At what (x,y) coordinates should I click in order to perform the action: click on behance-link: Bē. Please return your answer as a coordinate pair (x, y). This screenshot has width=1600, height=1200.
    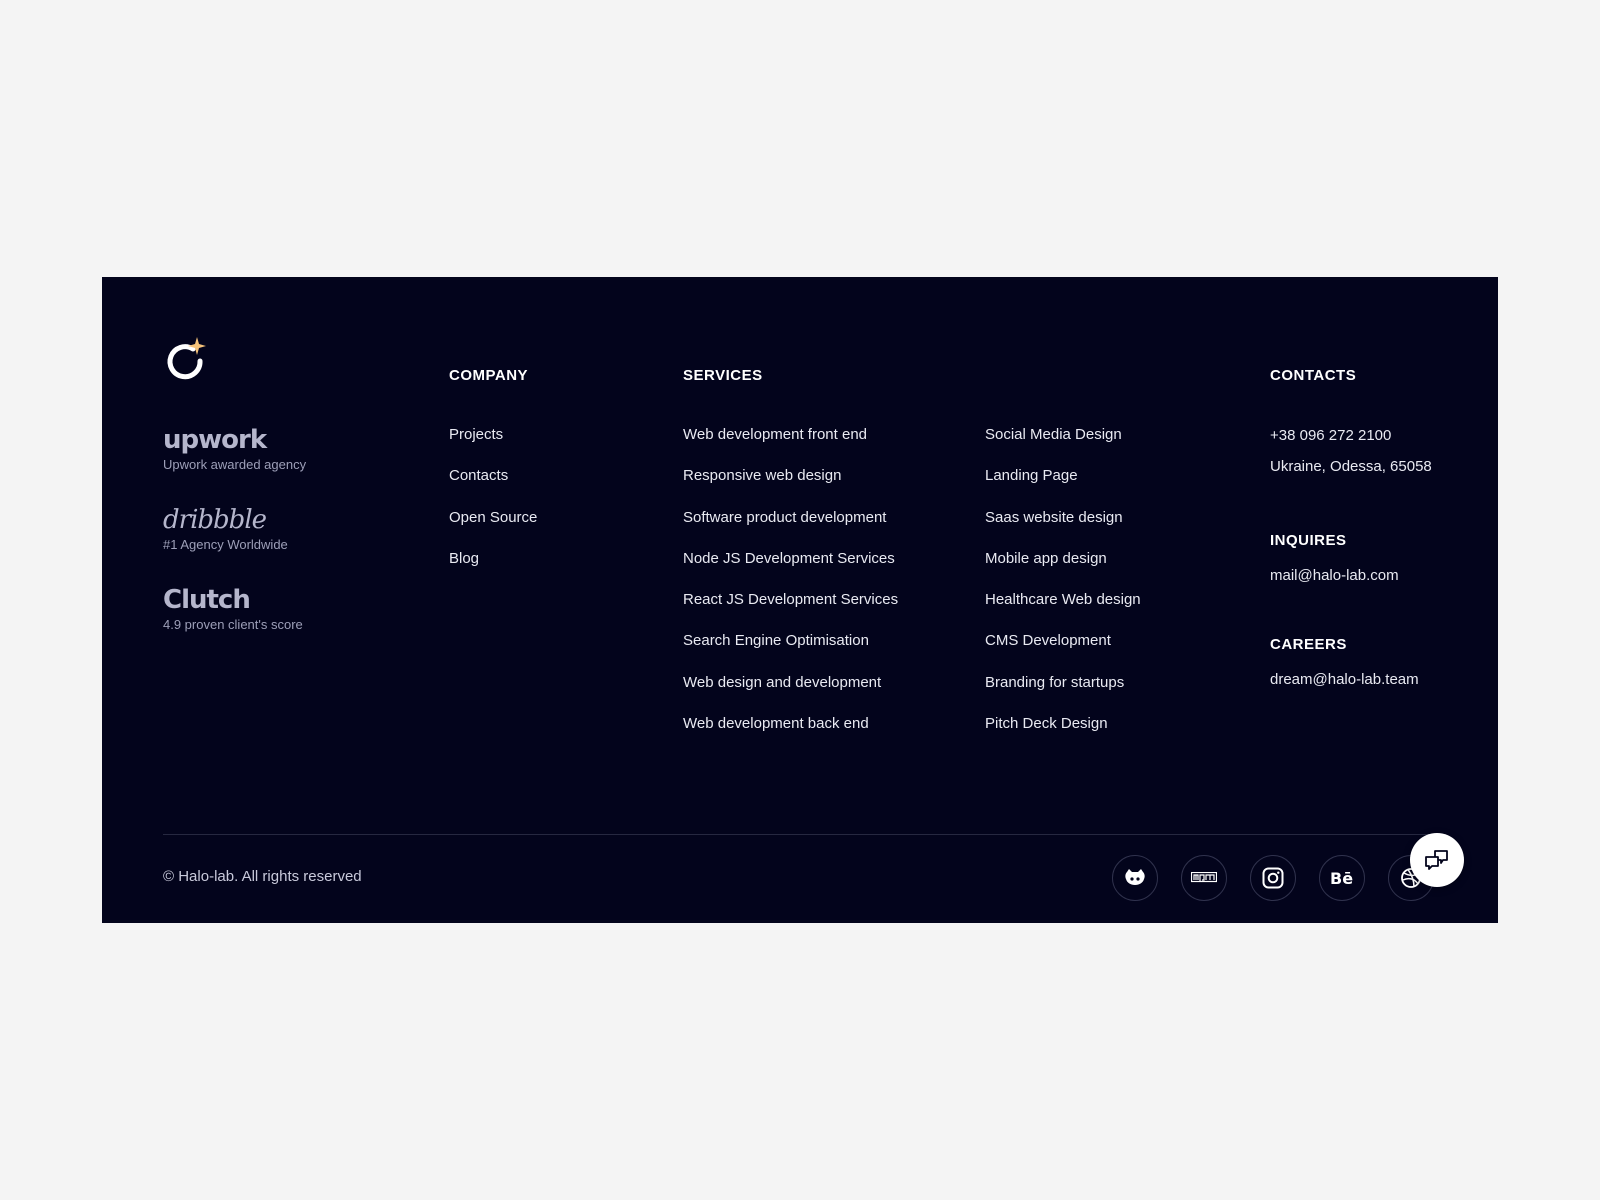
    Looking at the image, I should click on (1342, 878).